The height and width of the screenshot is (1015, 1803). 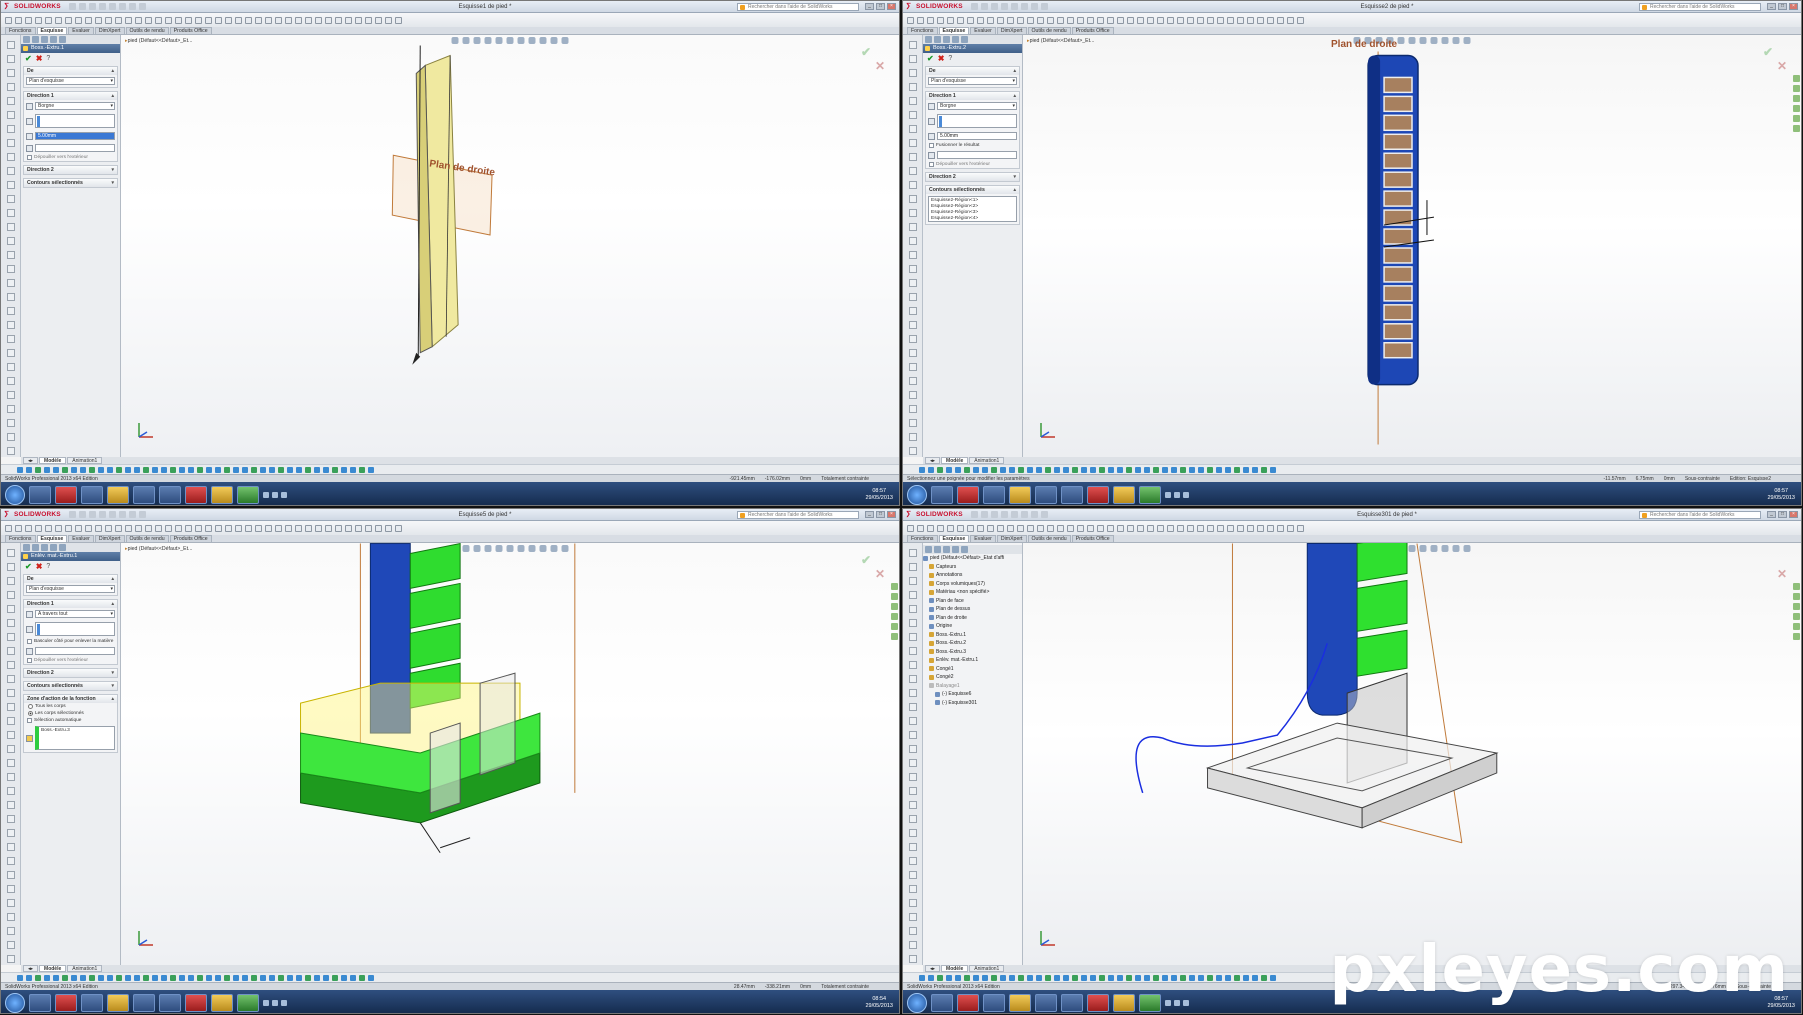 I want to click on taskbar-app-excel, so click(x=1150, y=494).